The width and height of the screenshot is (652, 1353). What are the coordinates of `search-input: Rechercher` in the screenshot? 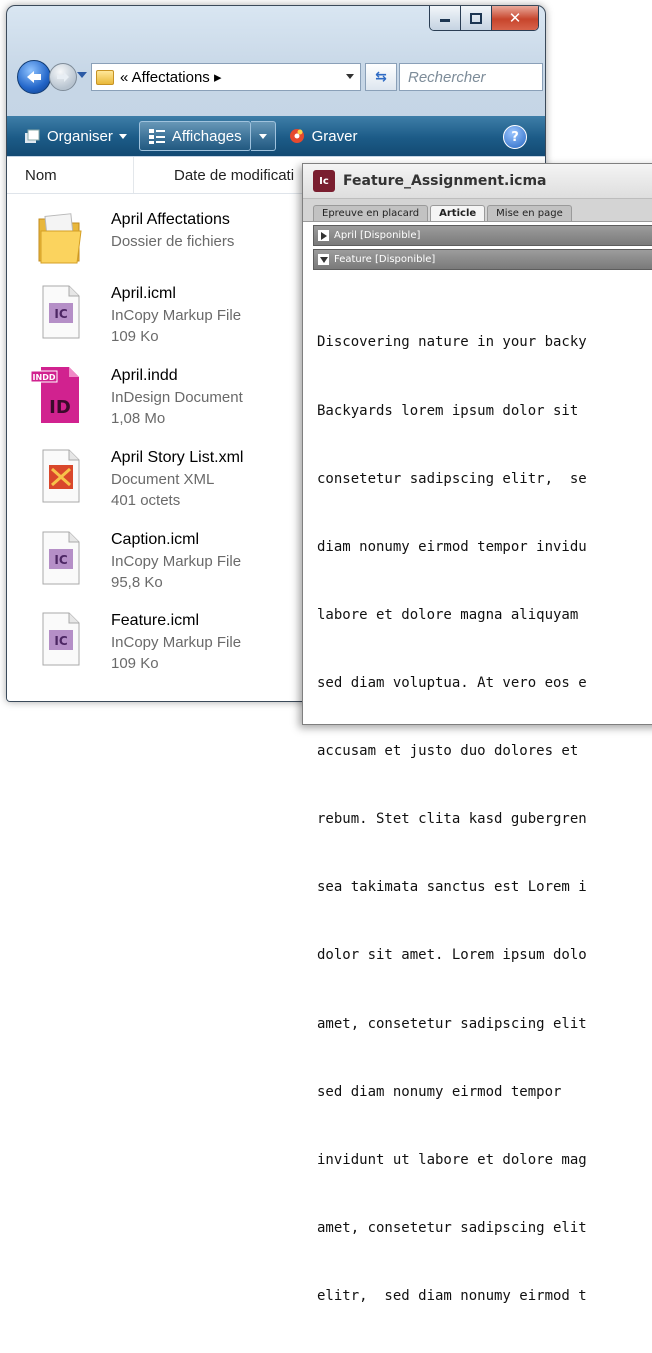 It's located at (471, 77).